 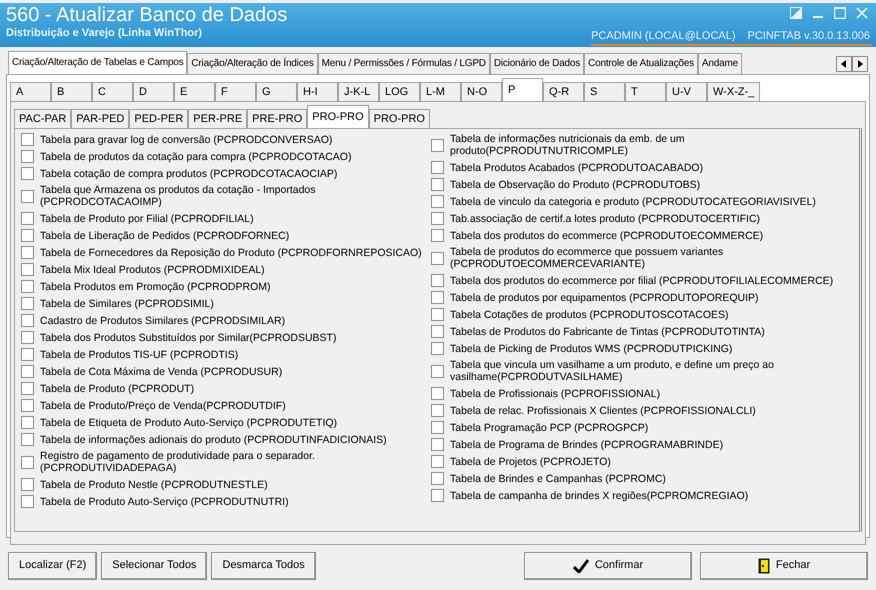 I want to click on tab: PRE-PRO, so click(x=277, y=118).